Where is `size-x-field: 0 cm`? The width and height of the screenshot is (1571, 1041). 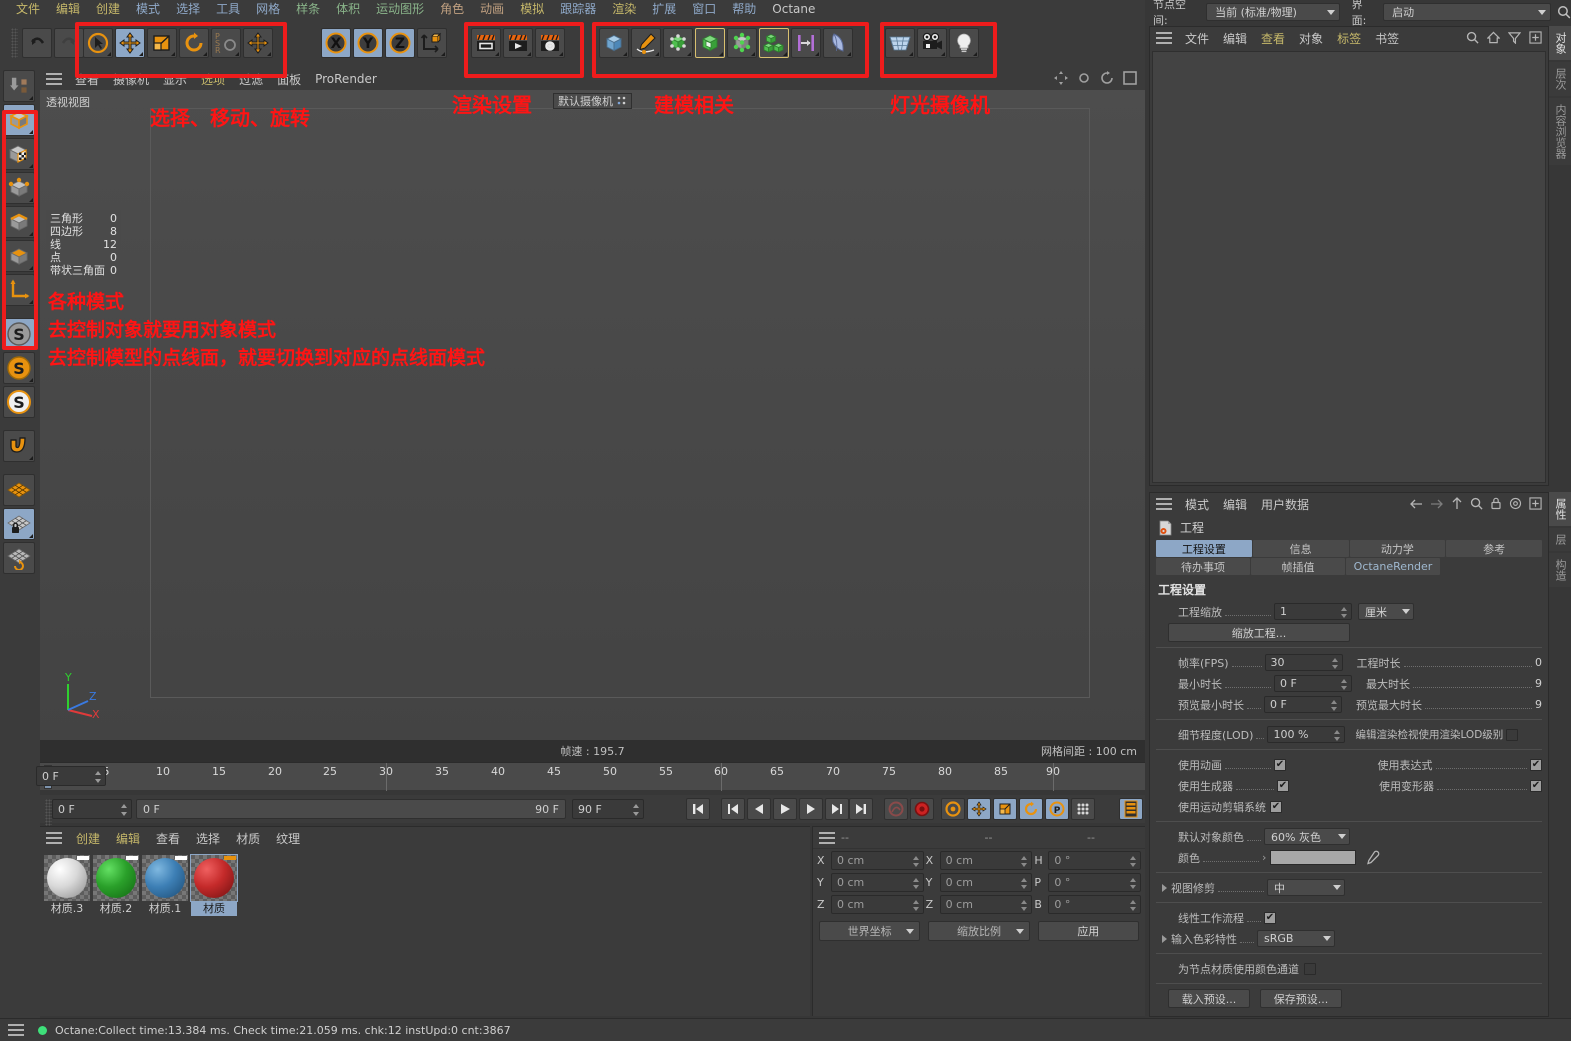 size-x-field: 0 cm is located at coordinates (986, 860).